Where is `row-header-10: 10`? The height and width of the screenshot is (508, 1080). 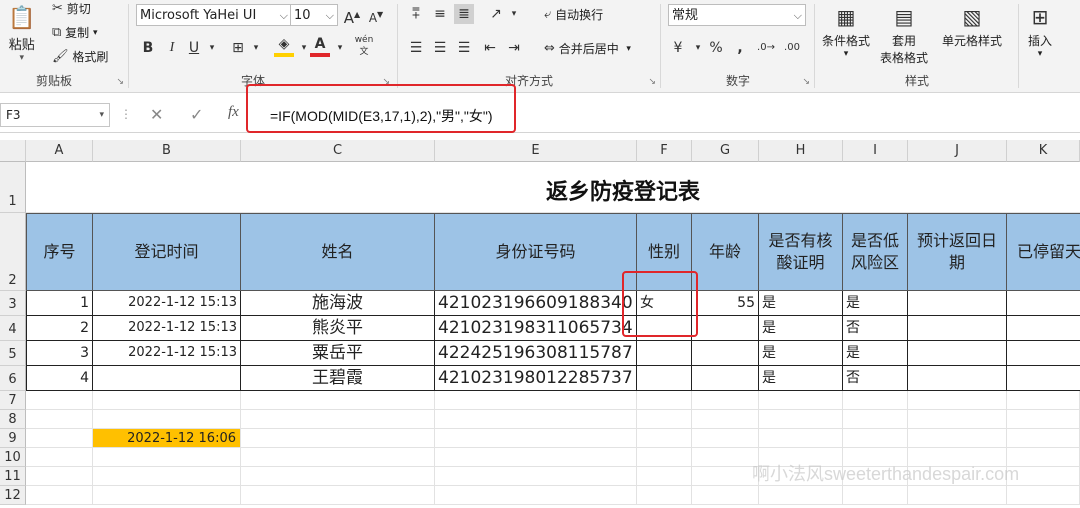
row-header-10: 10 is located at coordinates (13, 457).